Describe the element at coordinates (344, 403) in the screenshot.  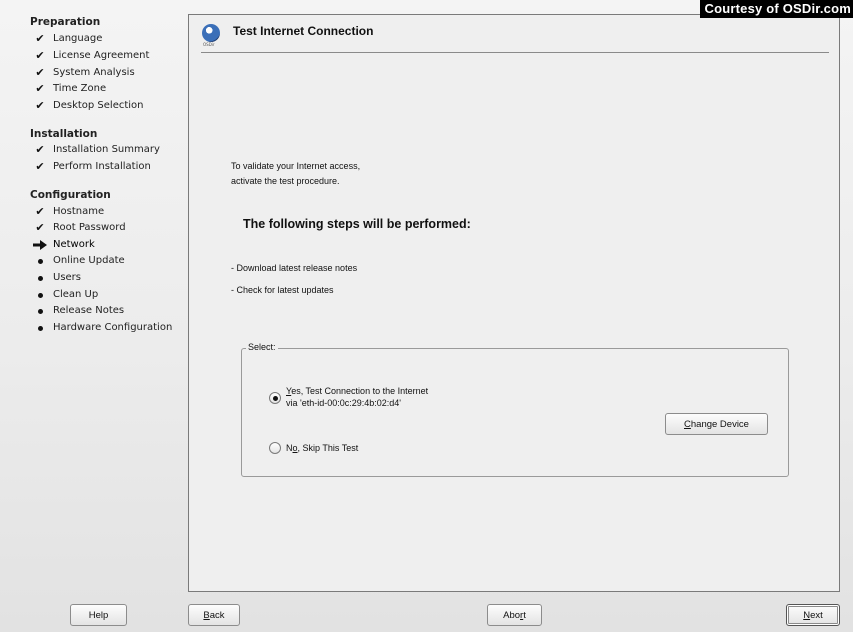
I see `option-yes-device: via 'eth-id-00:0c:29:4b:02:d4'` at that location.